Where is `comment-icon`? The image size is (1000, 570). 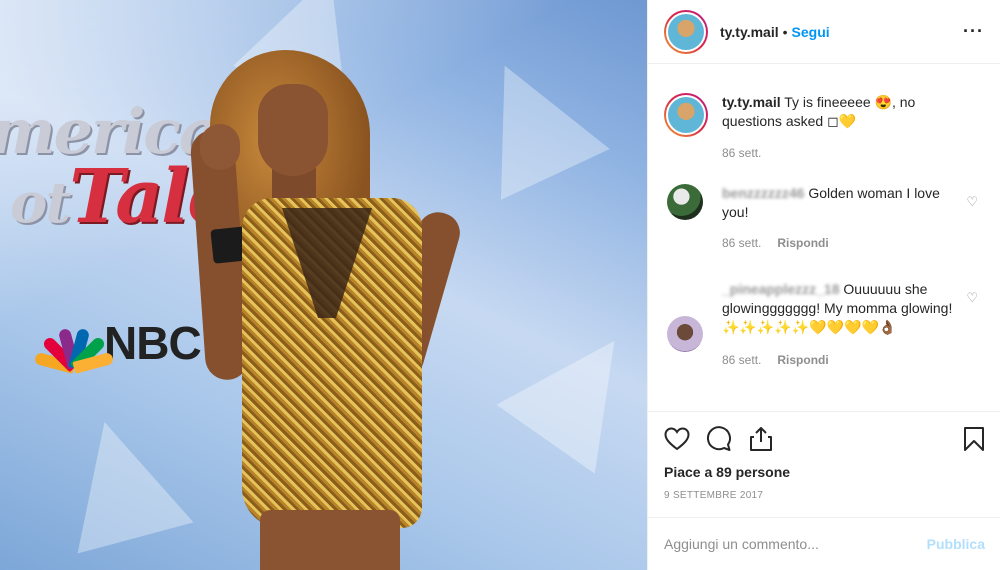 comment-icon is located at coordinates (719, 439).